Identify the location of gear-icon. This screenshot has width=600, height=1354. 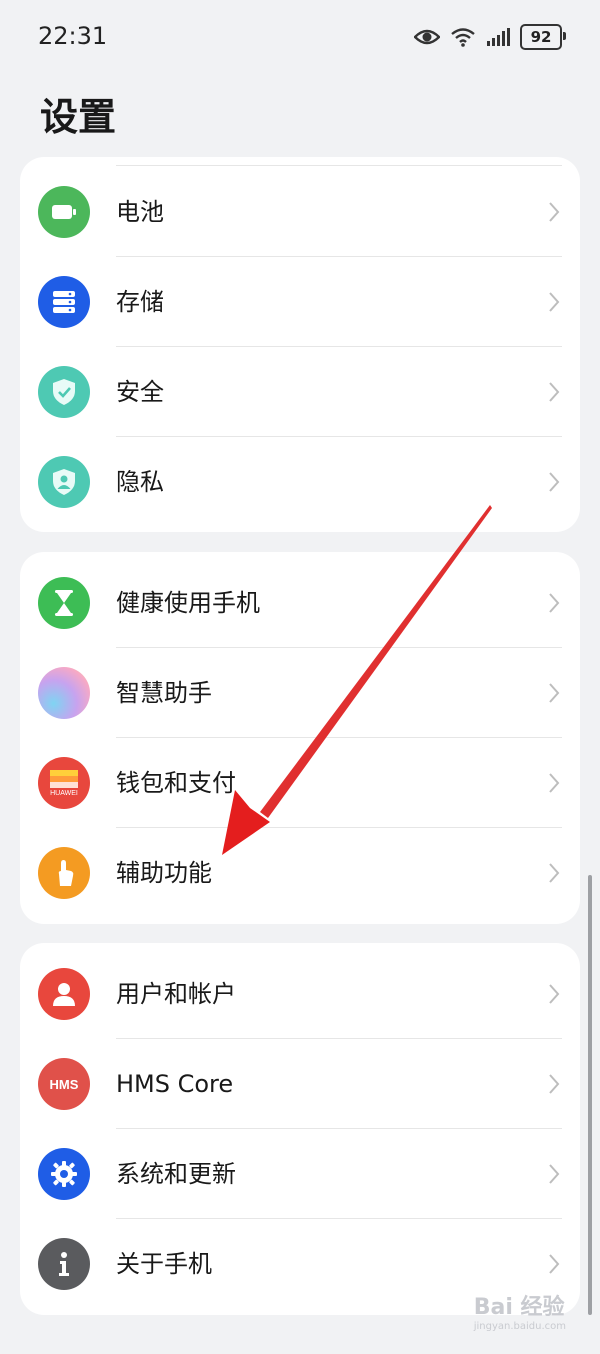
(64, 1174).